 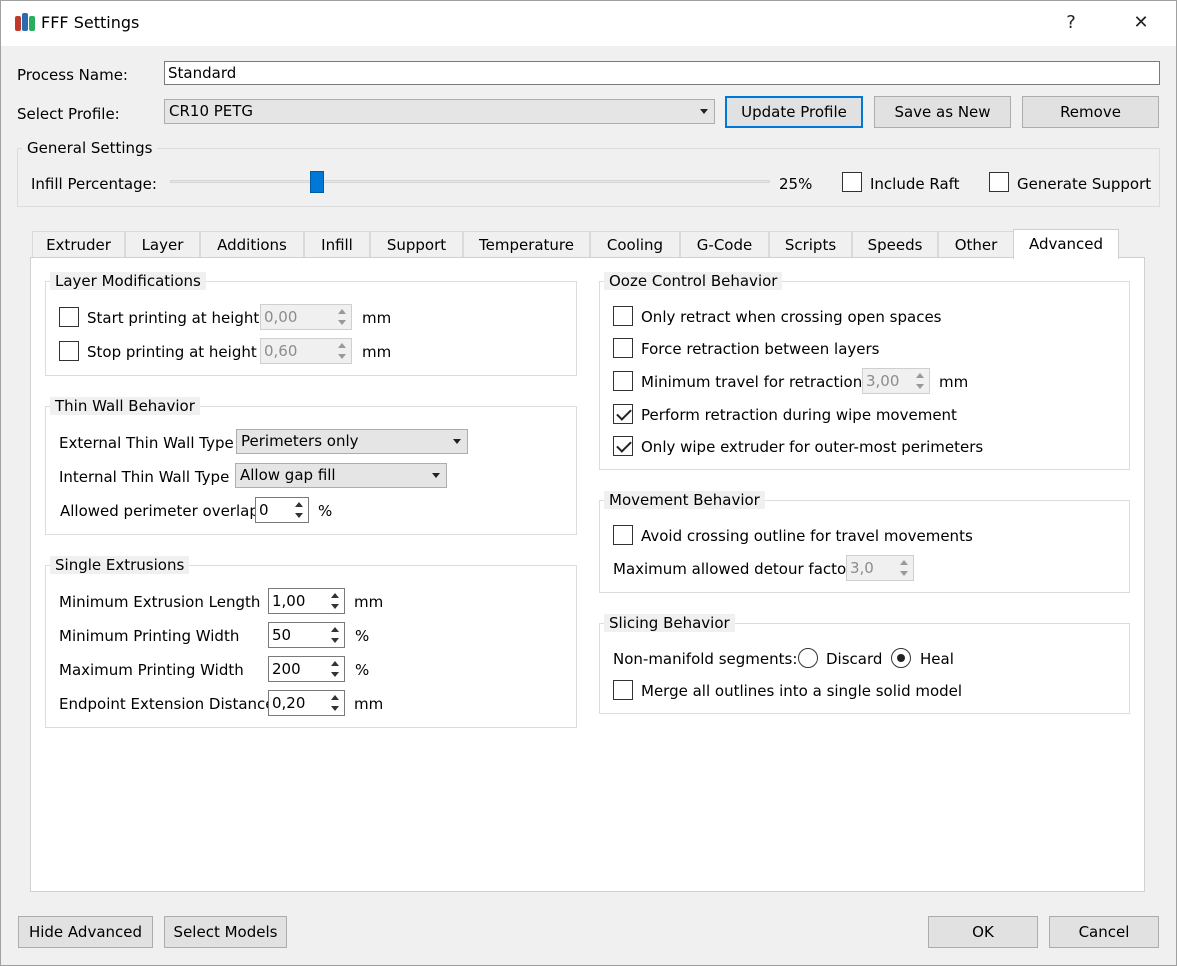 I want to click on generate-support-label: Generate Support, so click(x=1084, y=184).